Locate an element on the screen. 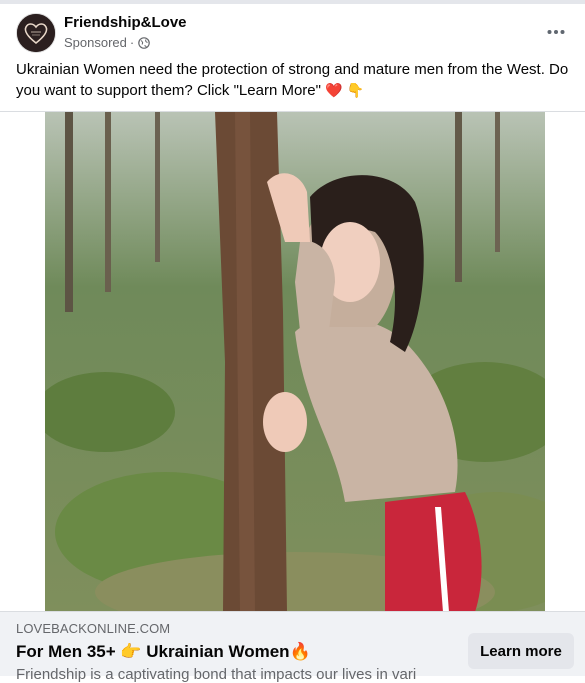 This screenshot has width=585, height=683. heart-logo-icon is located at coordinates (36, 33).